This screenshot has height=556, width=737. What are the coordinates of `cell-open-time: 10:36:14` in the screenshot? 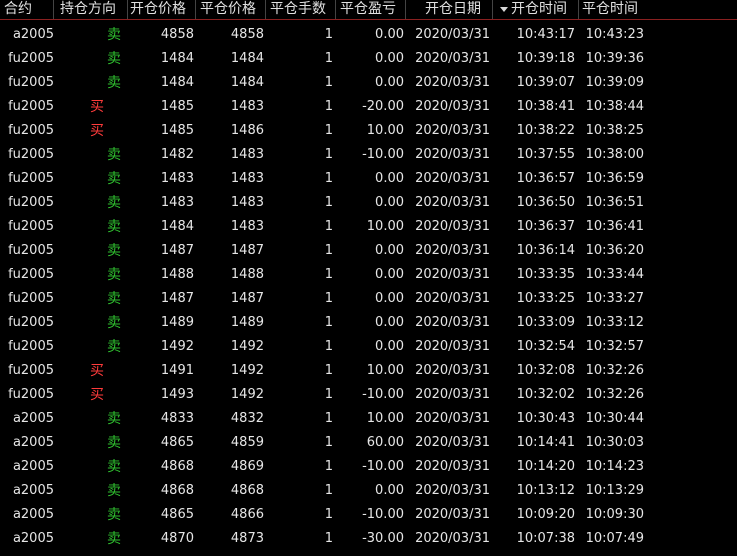 It's located at (545, 250).